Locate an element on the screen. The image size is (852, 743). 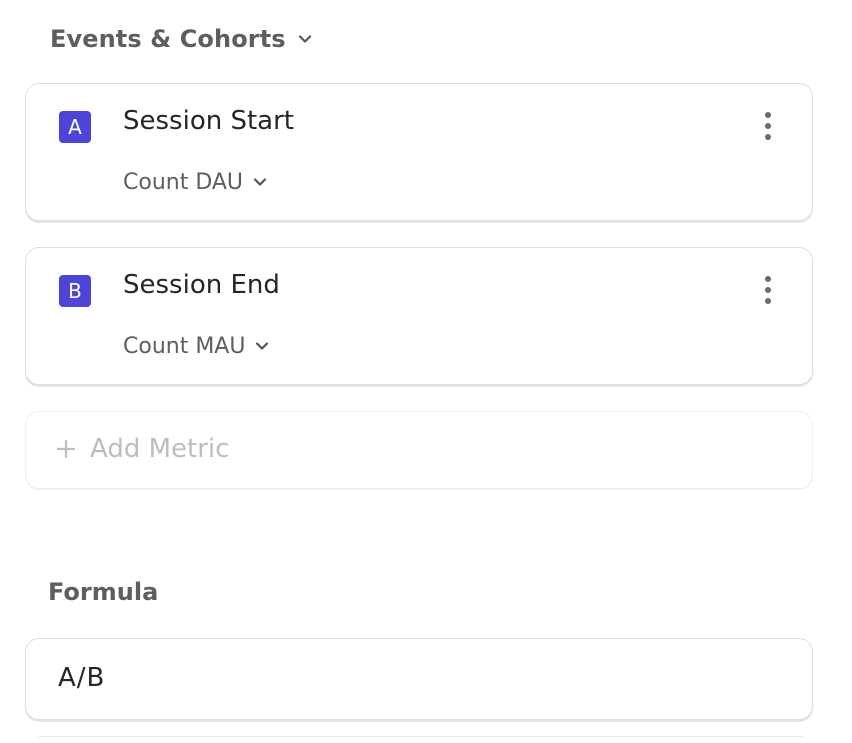
measure-dropdown: Count DAU is located at coordinates (195, 182).